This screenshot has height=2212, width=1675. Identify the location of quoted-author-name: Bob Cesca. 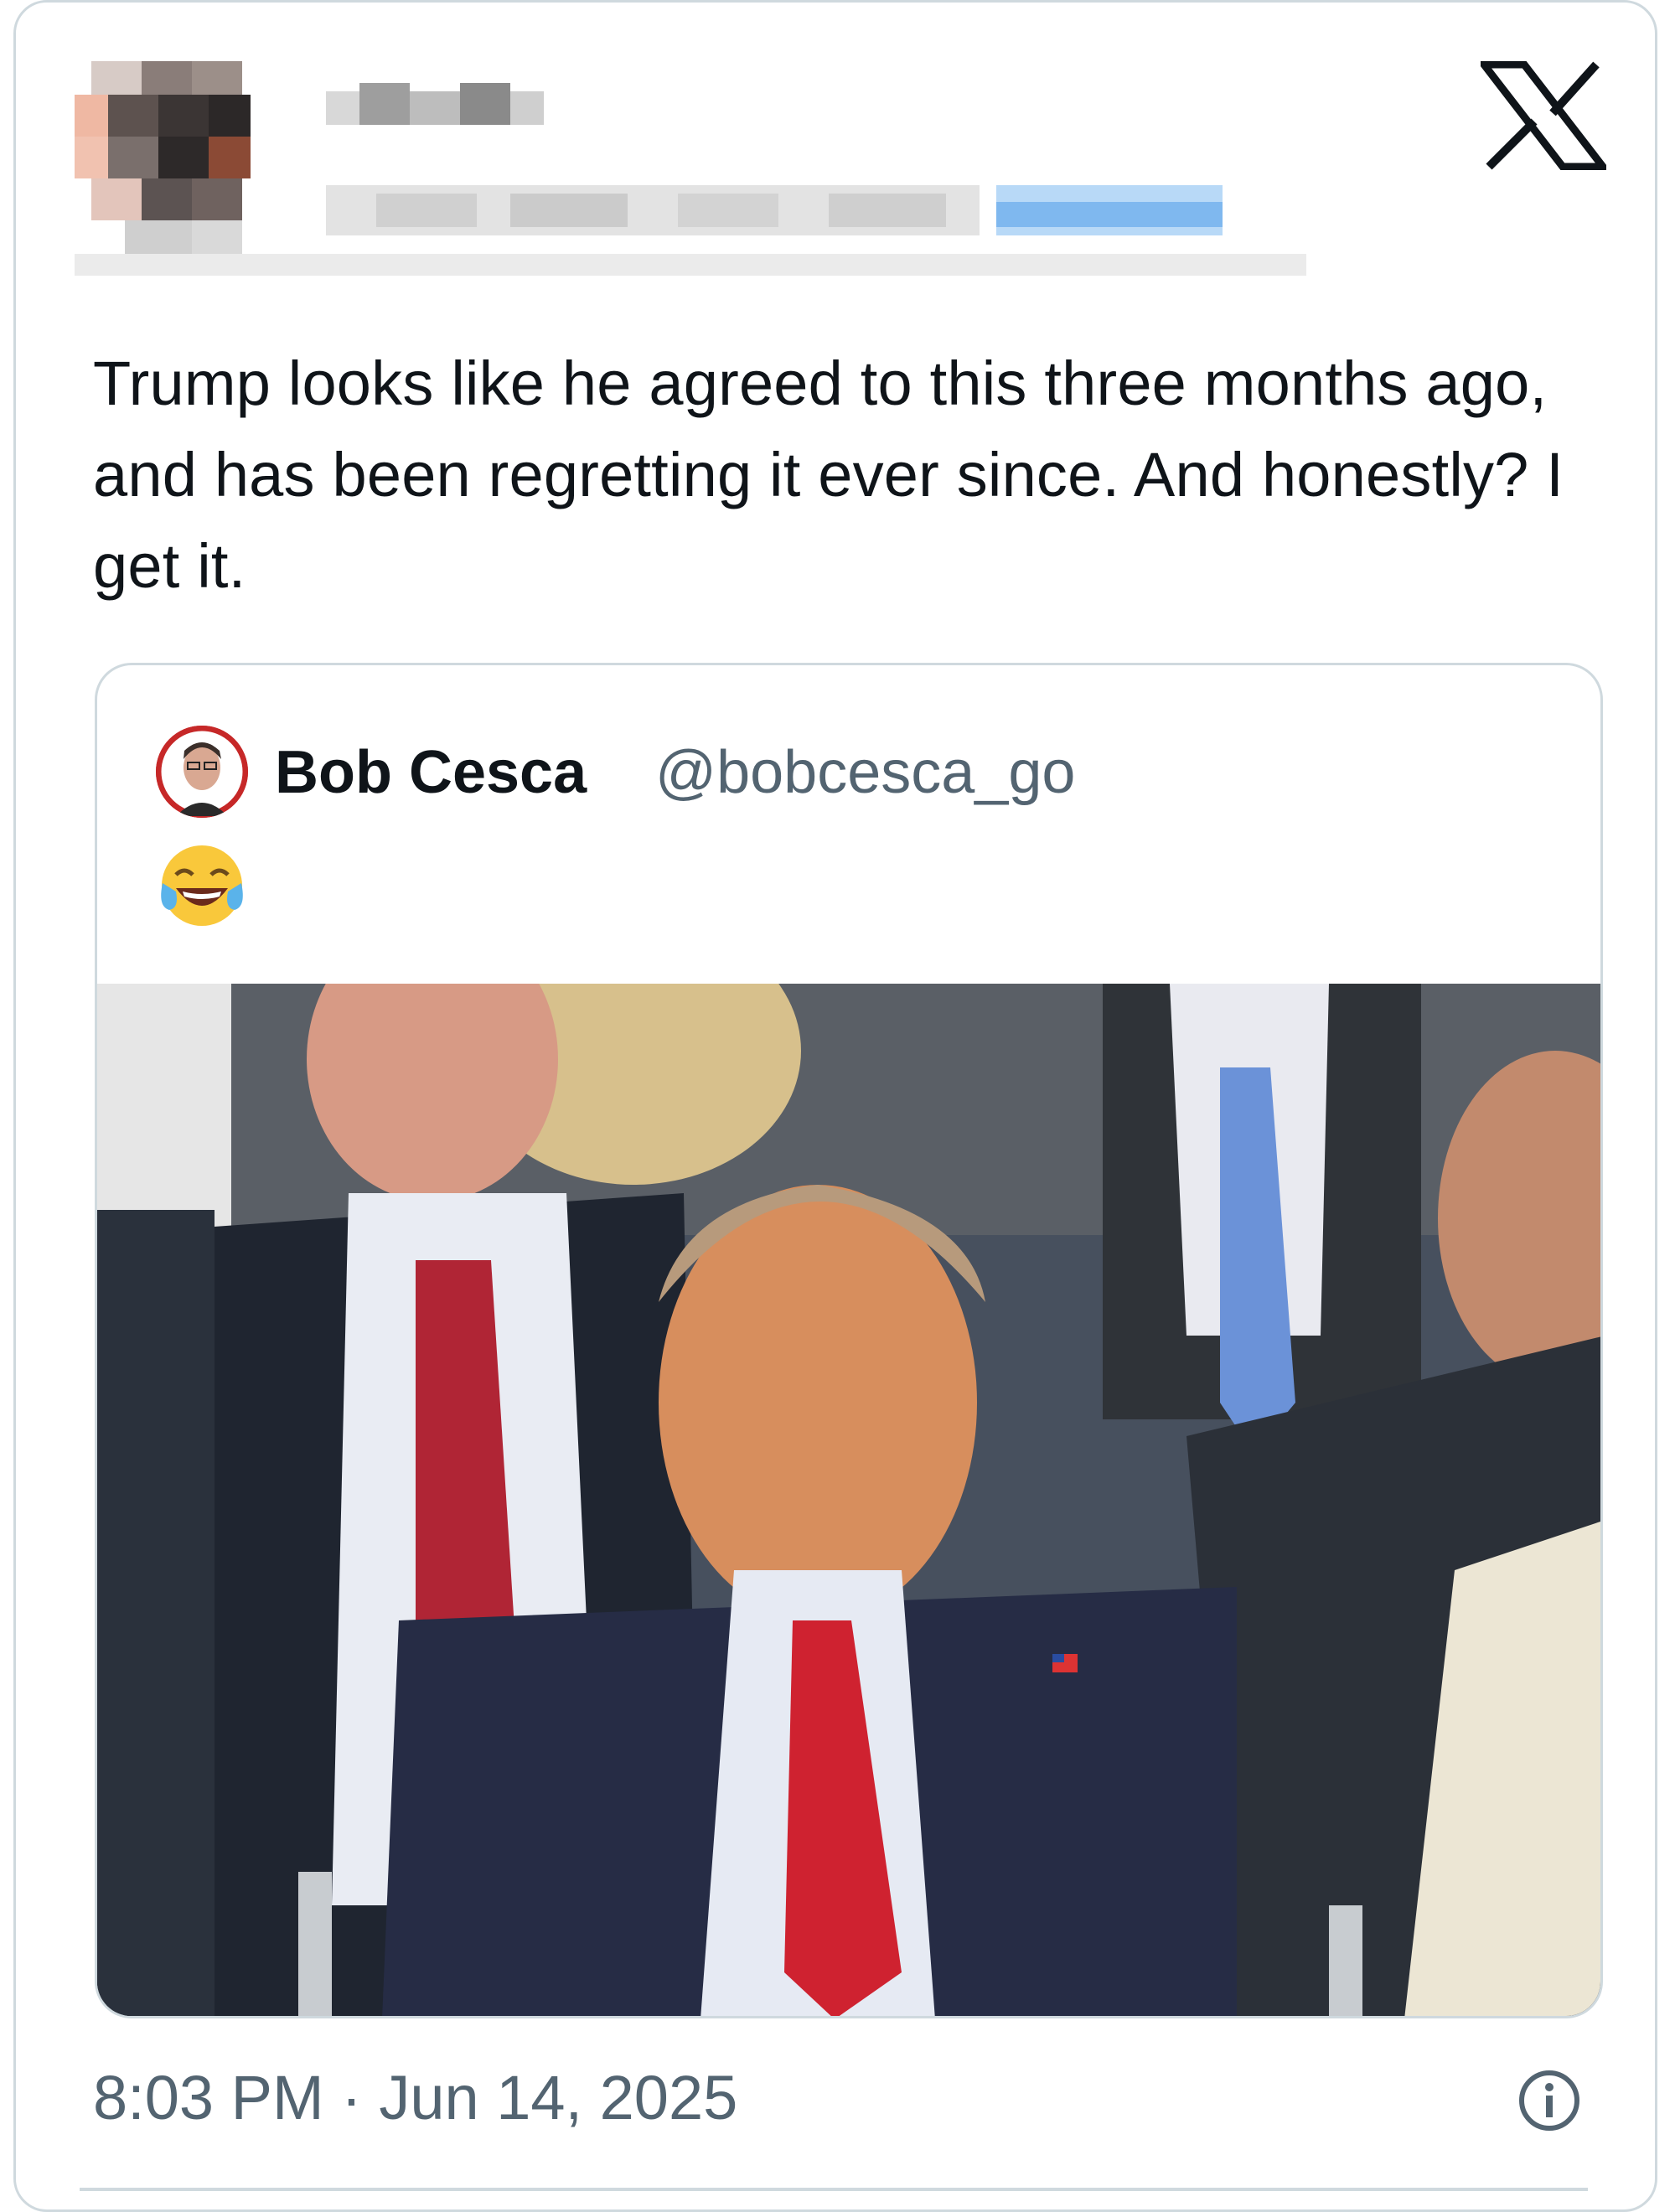
(431, 772).